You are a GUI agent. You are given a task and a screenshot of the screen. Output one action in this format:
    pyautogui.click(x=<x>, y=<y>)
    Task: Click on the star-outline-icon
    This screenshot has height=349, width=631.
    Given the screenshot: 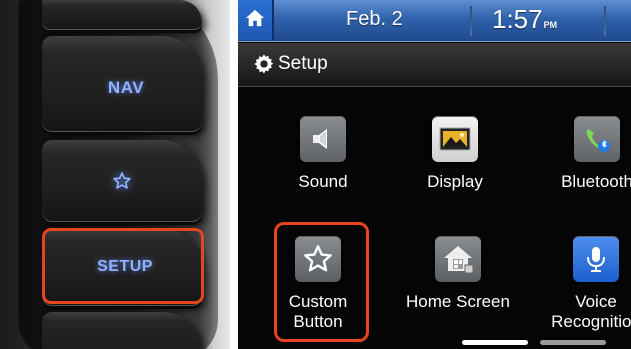 What is the action you would take?
    pyautogui.click(x=122, y=181)
    